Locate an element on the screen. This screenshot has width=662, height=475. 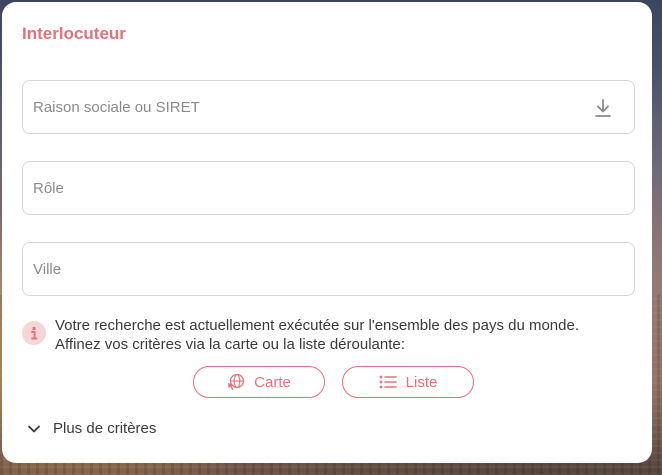
raison-sociale-field is located at coordinates (328, 107).